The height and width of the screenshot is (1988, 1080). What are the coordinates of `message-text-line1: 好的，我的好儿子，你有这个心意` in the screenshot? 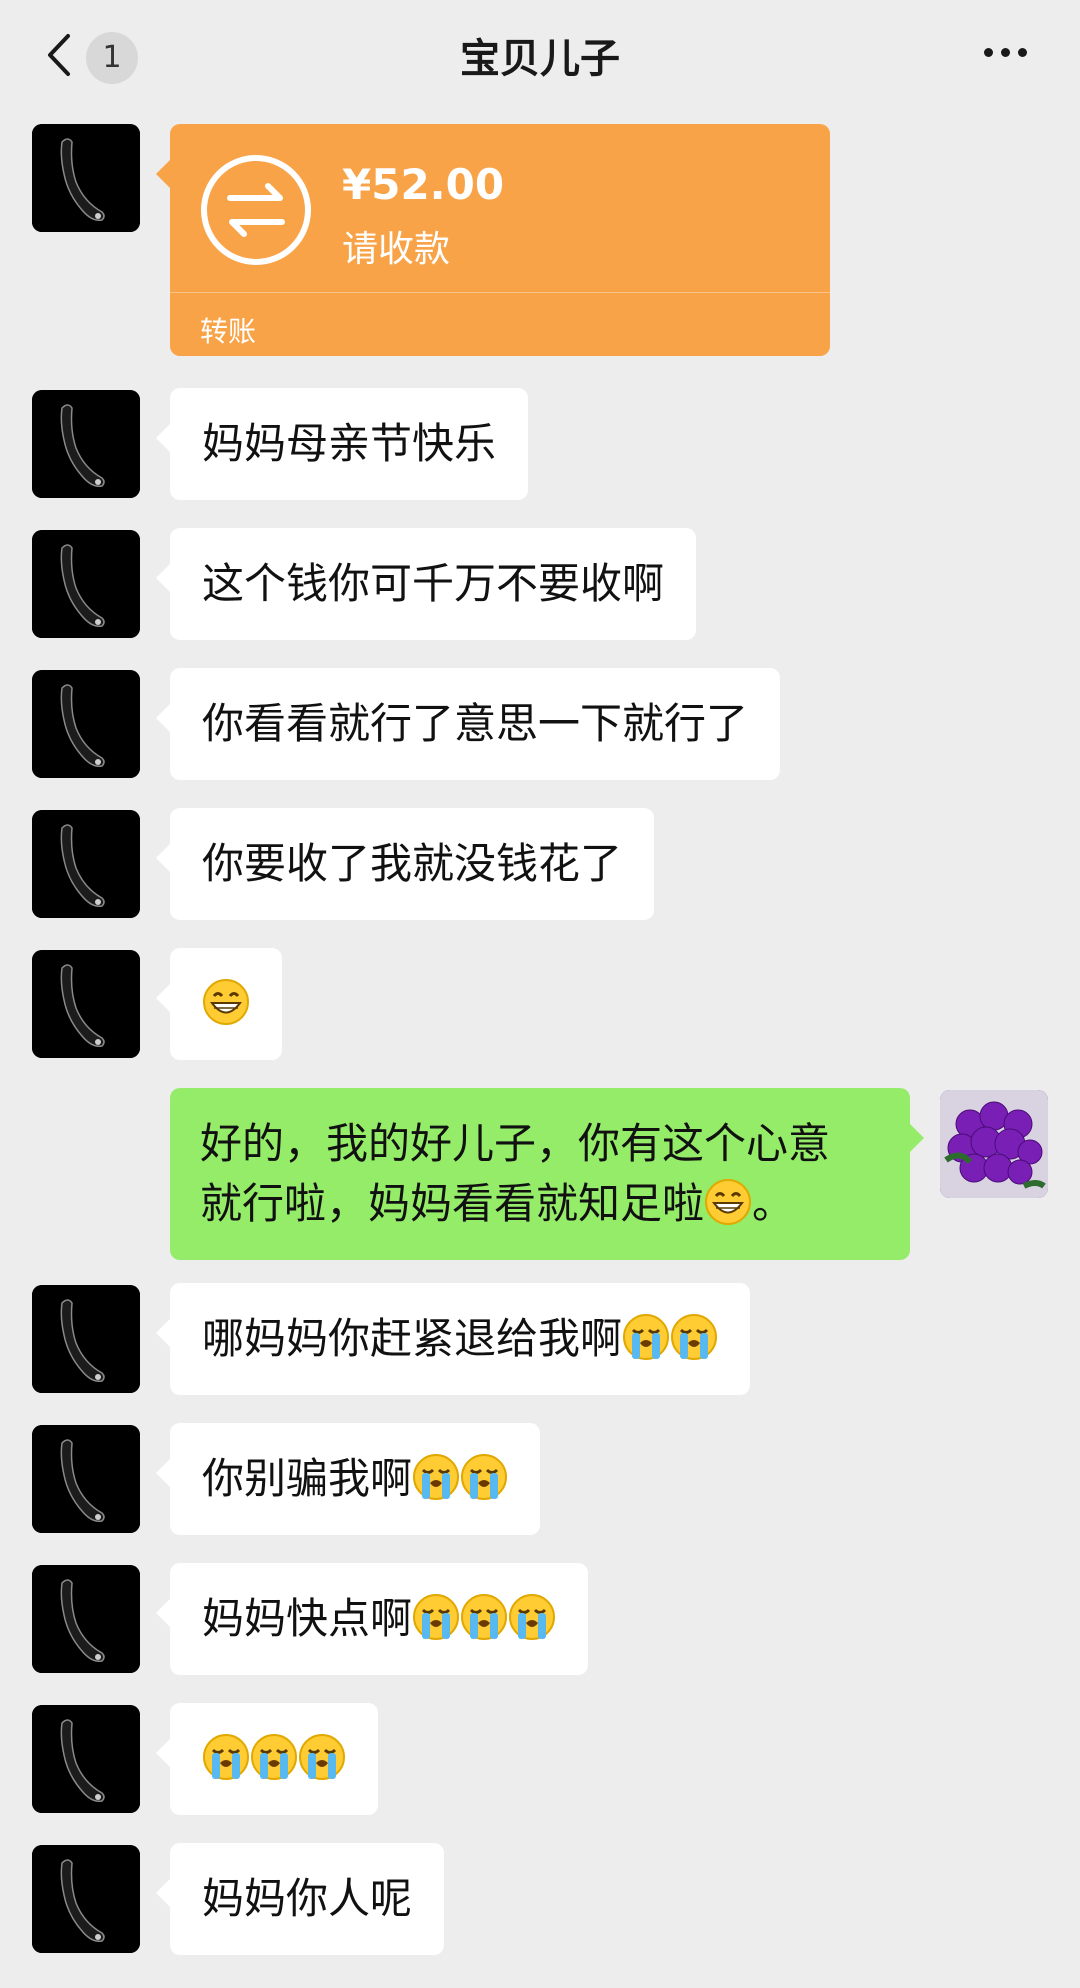 It's located at (515, 1143).